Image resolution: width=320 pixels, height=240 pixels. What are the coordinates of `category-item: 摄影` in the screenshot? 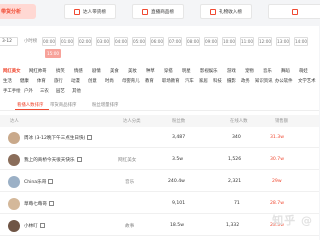 It's located at (231, 81).